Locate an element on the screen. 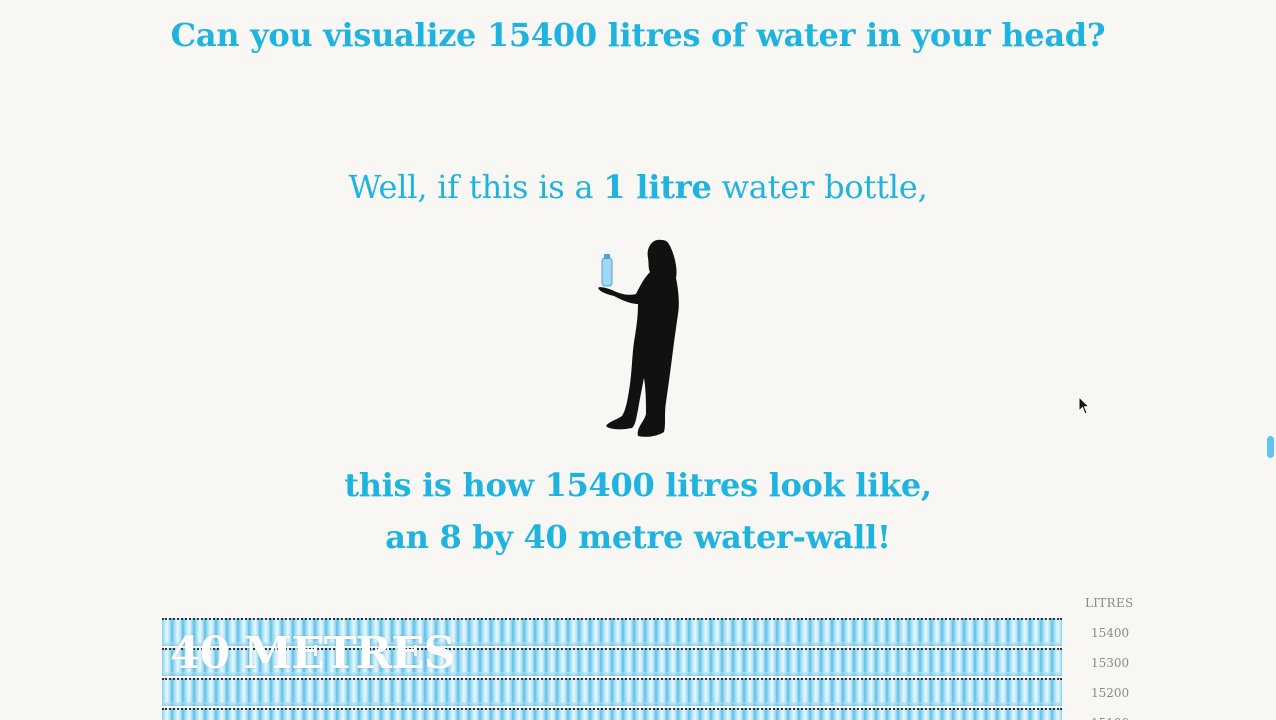 This screenshot has height=720, width=1276. axis-tick-label: 15100 is located at coordinates (1110, 718).